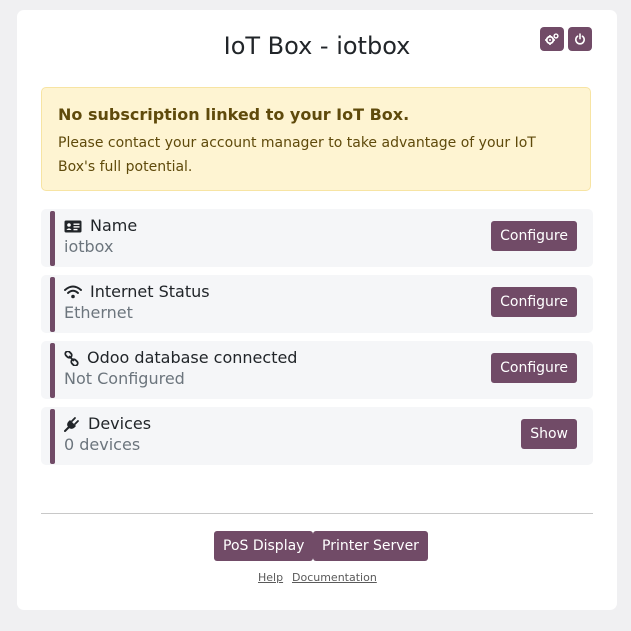 The image size is (631, 631). Describe the element at coordinates (150, 291) in the screenshot. I see `row-label: Internet Status` at that location.